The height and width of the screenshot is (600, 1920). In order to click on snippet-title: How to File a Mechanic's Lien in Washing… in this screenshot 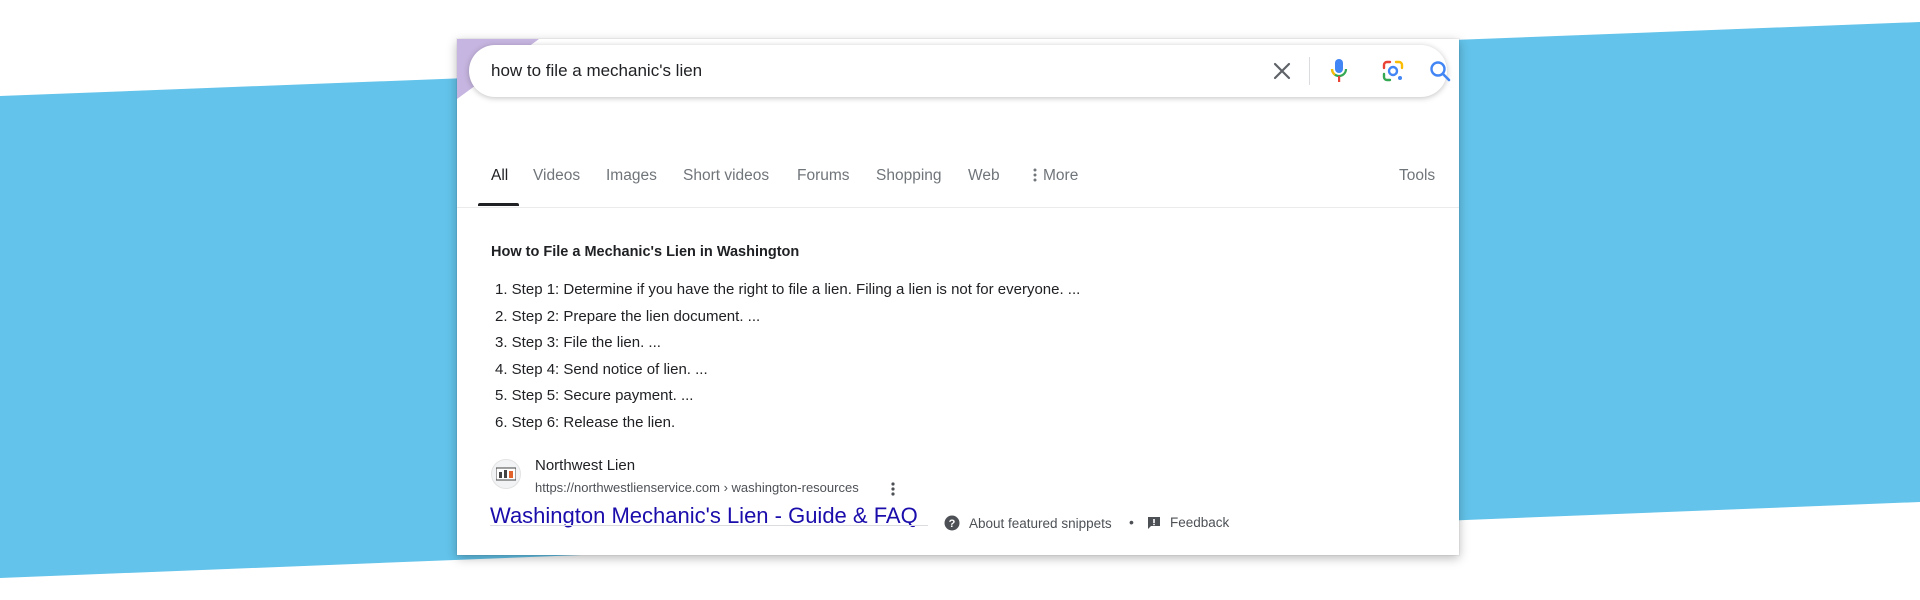, I will do `click(645, 252)`.